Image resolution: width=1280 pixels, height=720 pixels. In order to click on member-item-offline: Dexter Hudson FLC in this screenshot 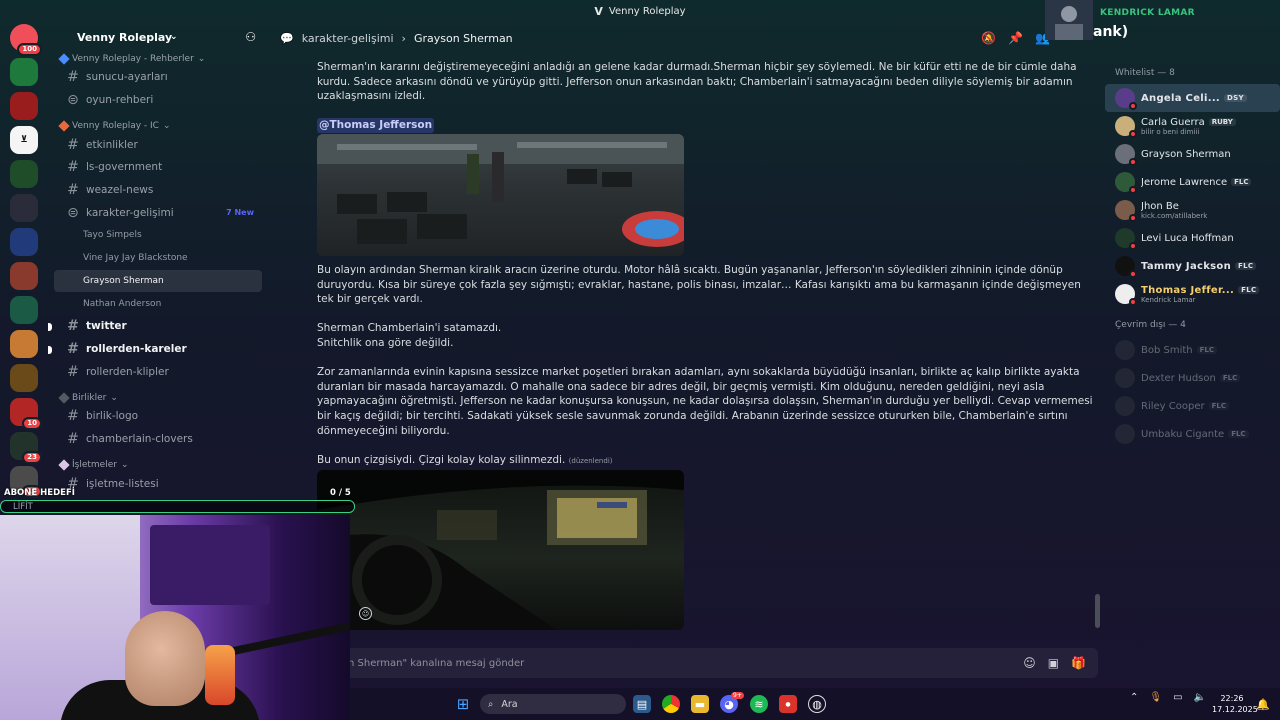, I will do `click(1192, 378)`.